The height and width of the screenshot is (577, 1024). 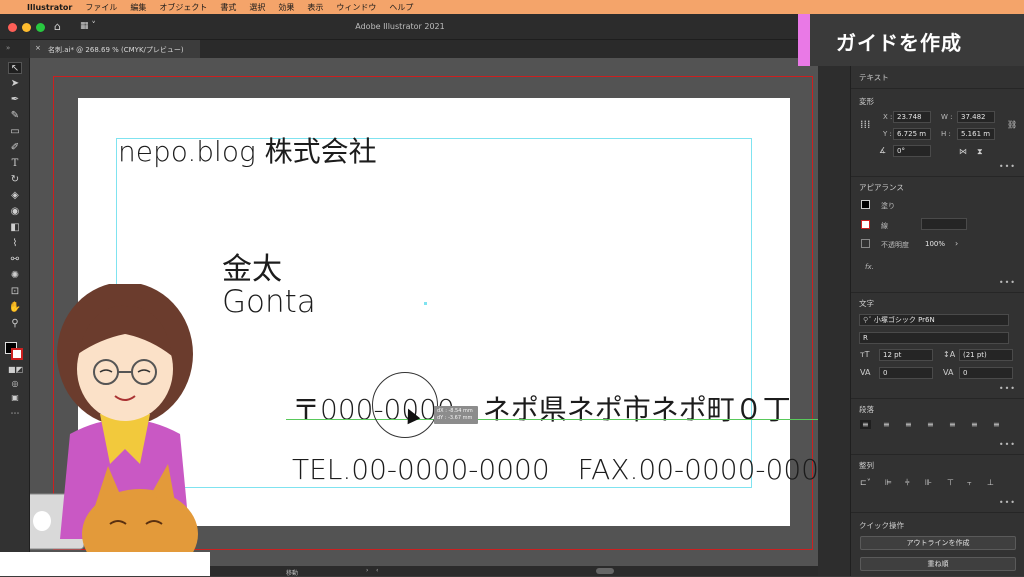 I want to click on create-outlines-button: アウトラインを作成, so click(x=938, y=543).